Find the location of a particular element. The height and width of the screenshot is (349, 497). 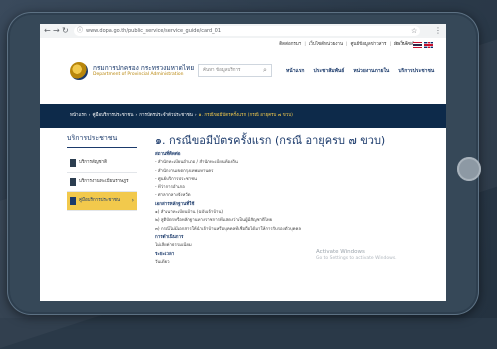

content-line: - ศูนย์บริการประชาชน is located at coordinates (176, 179).